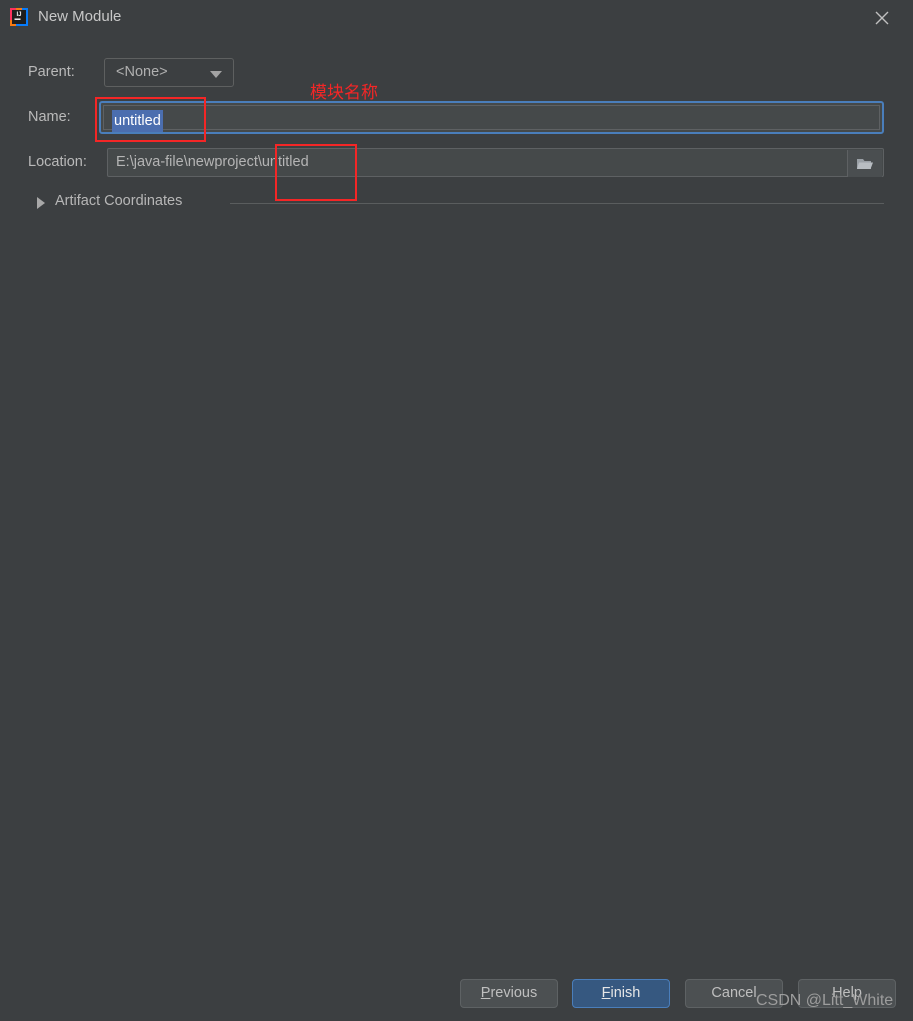  What do you see at coordinates (119, 201) in the screenshot?
I see `artifact-coordinates-label: Artifact Coordinates` at bounding box center [119, 201].